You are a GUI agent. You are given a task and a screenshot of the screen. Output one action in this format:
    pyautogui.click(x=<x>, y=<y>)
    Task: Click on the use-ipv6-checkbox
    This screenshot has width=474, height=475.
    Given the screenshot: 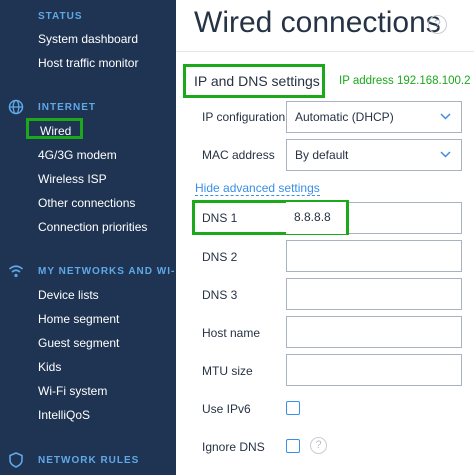 What is the action you would take?
    pyautogui.click(x=293, y=408)
    